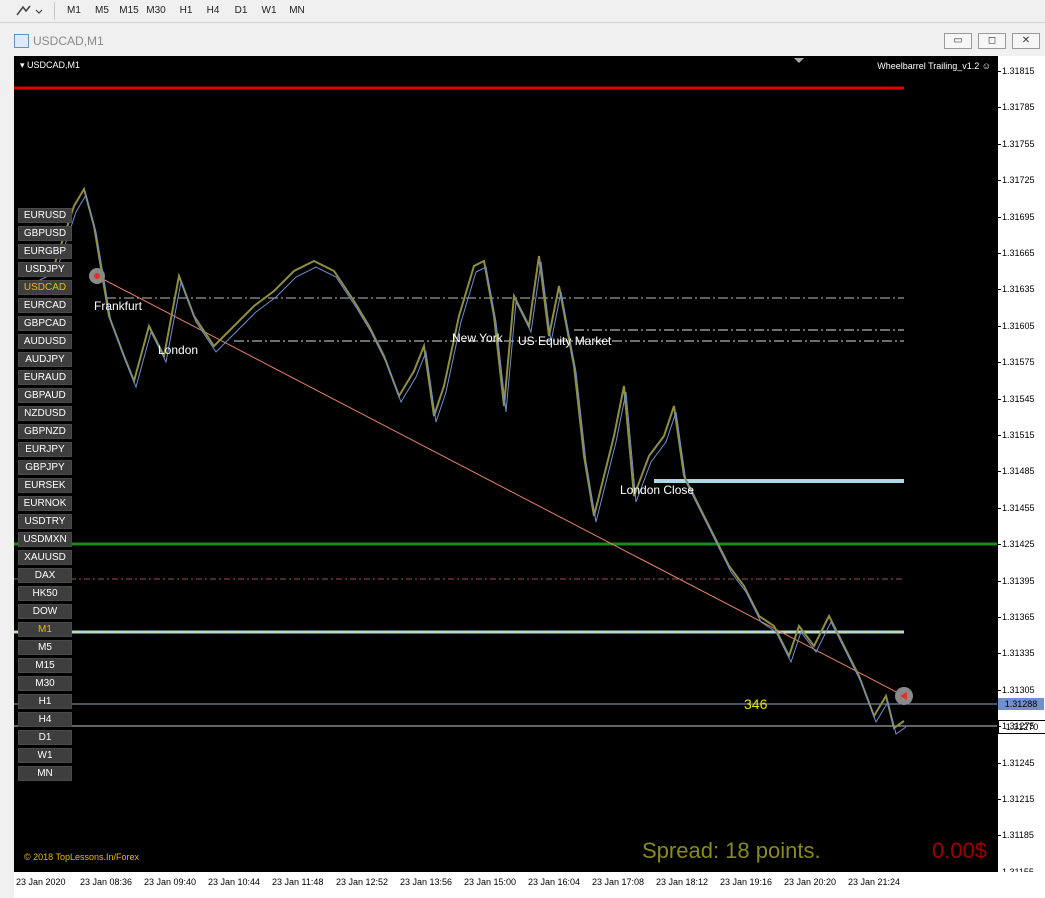  I want to click on dropdown-triangle-icon: ▾, so click(22, 65).